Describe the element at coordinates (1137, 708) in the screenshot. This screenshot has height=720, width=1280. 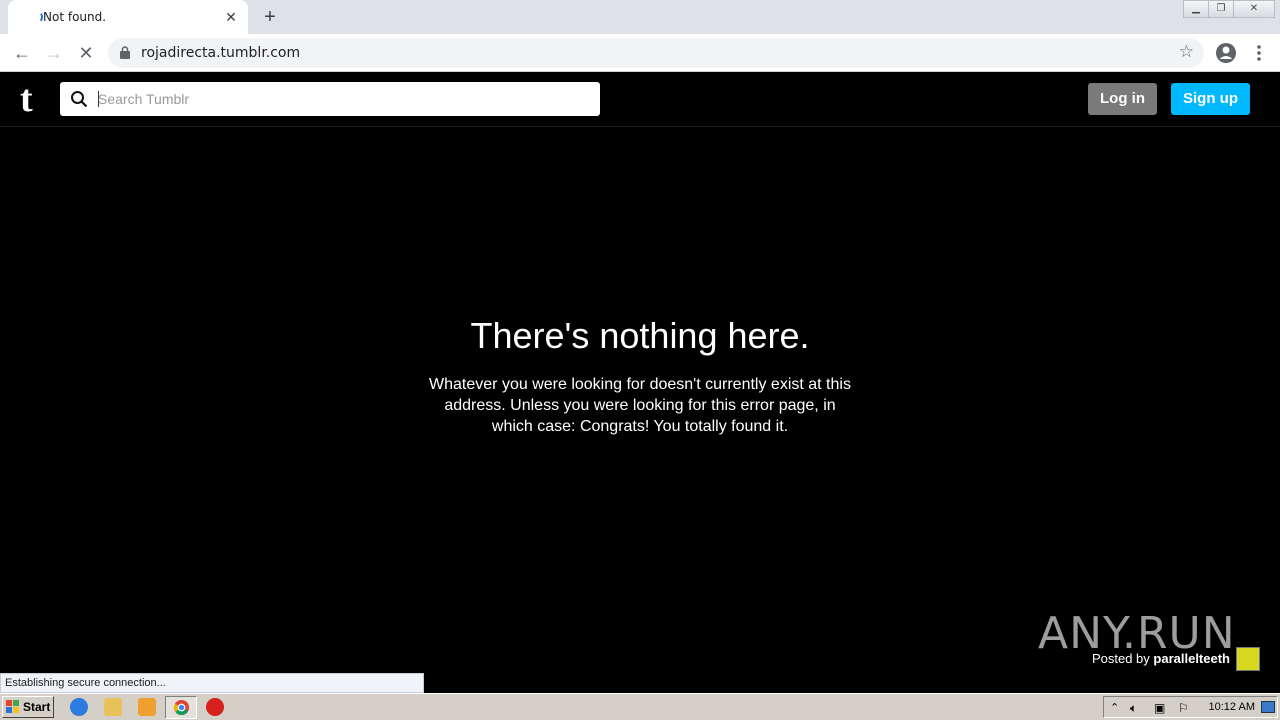
I see `volume-icon: 🔈︎` at that location.